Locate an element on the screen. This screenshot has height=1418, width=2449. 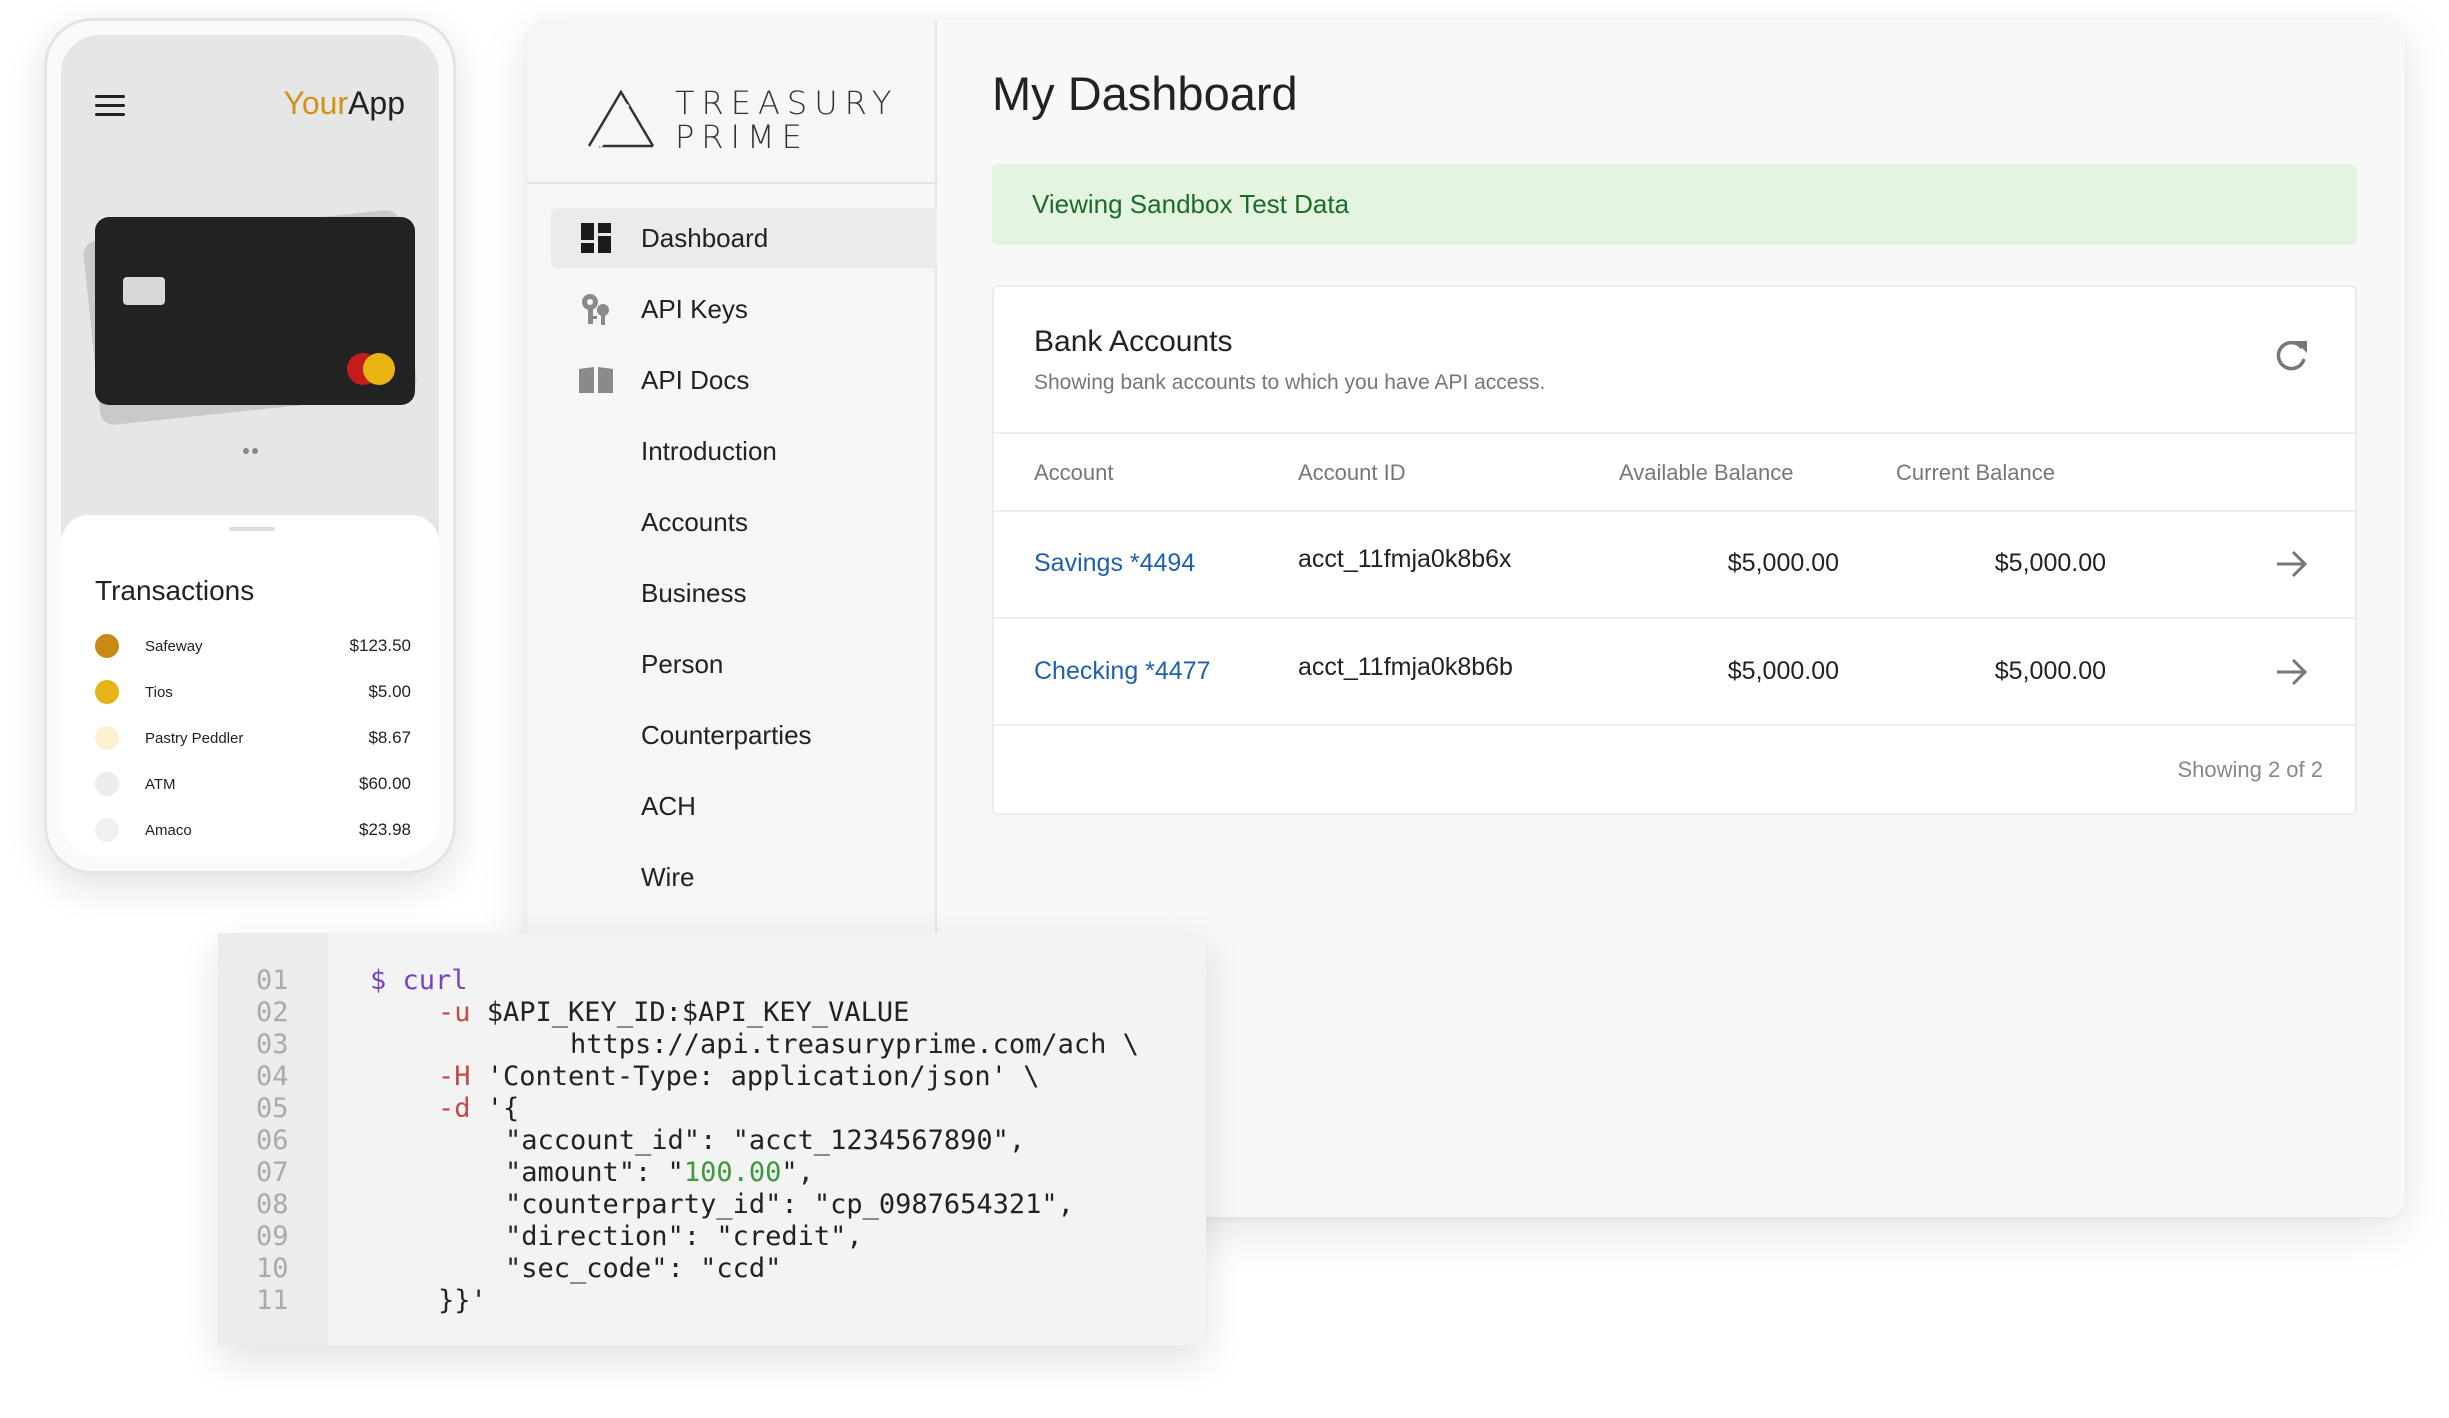
account-link: Savings *4494 is located at coordinates (1114, 563).